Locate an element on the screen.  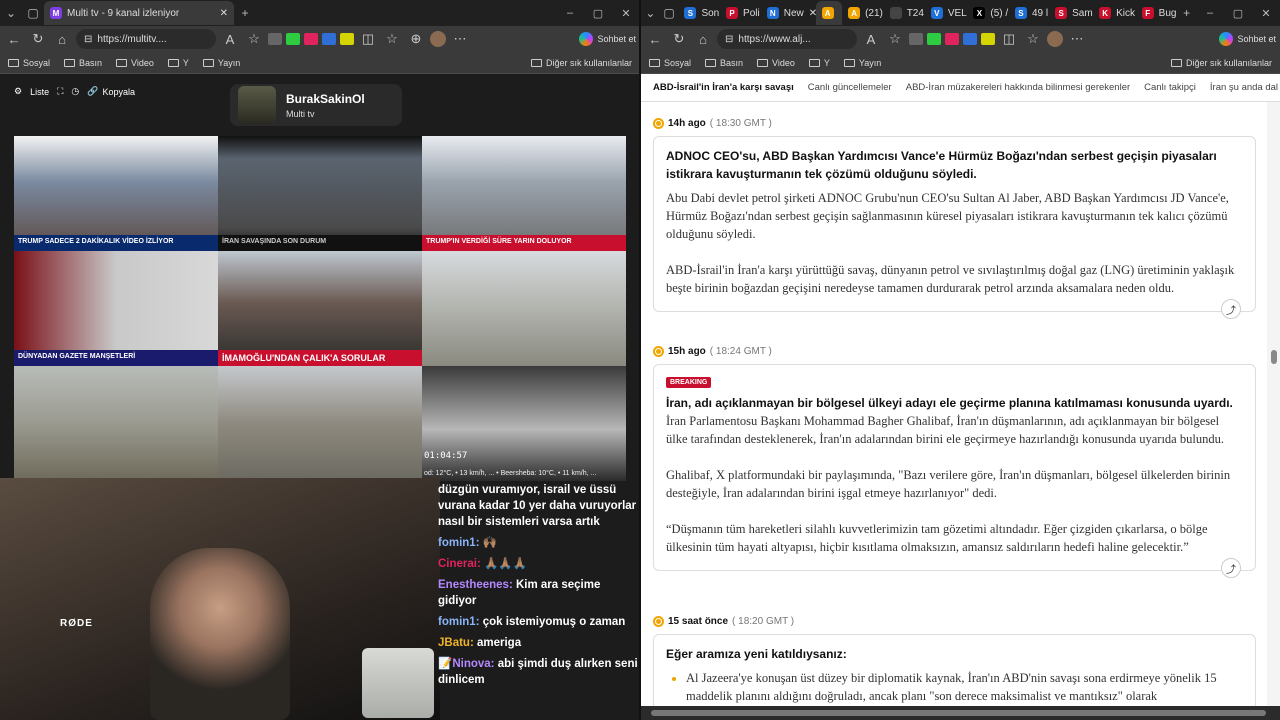
split-screen-icon: ◫ is located at coordinates (1009, 39).